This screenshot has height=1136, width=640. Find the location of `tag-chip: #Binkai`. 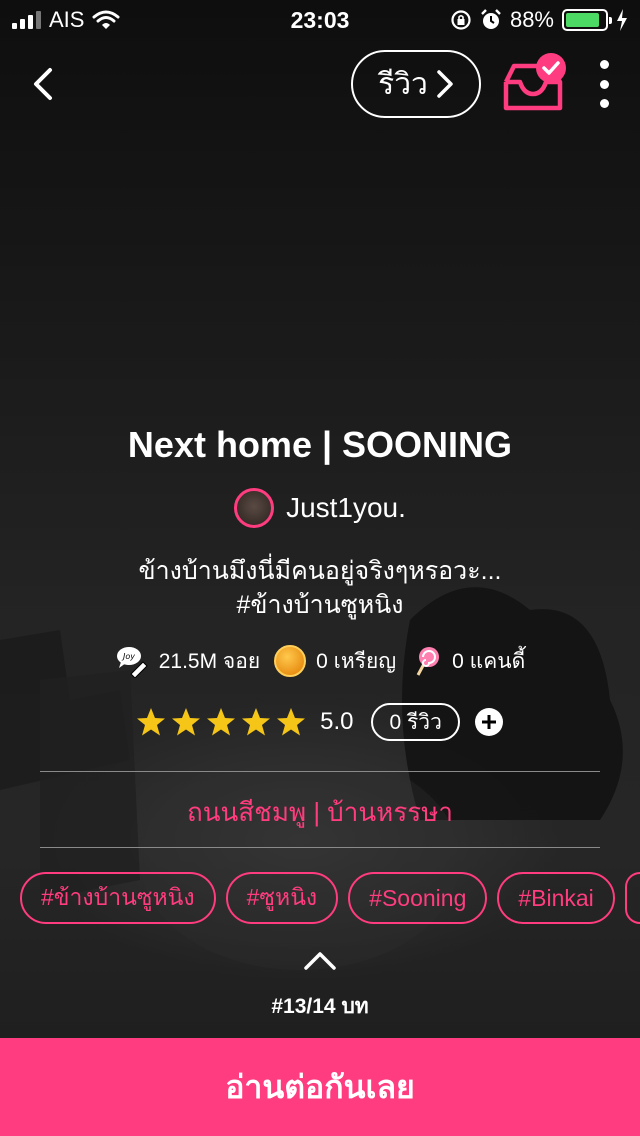

tag-chip: #Binkai is located at coordinates (556, 898).